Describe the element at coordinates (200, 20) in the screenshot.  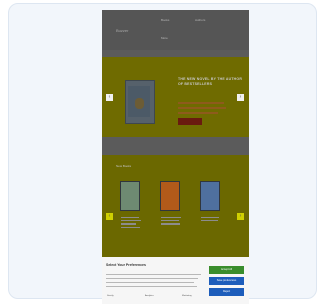
I see `nav-link-authors: Authors` at that location.